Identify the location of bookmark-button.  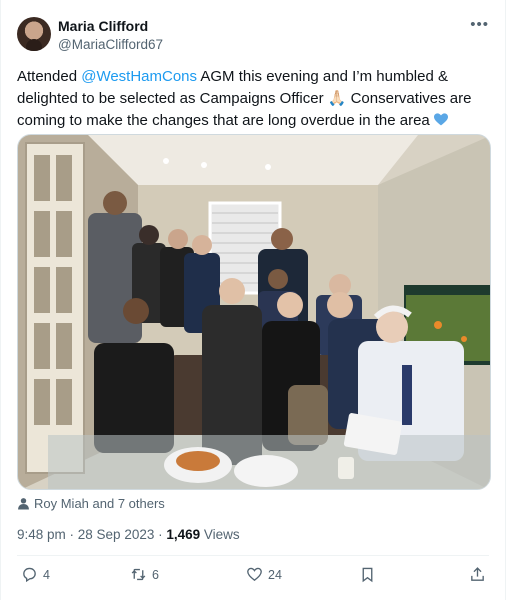
(367, 574).